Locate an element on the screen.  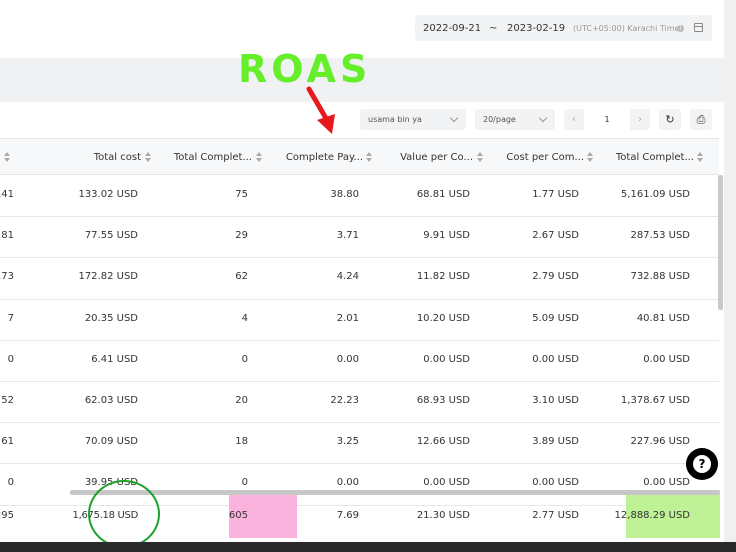
export-button: ⎙ is located at coordinates (701, 119).